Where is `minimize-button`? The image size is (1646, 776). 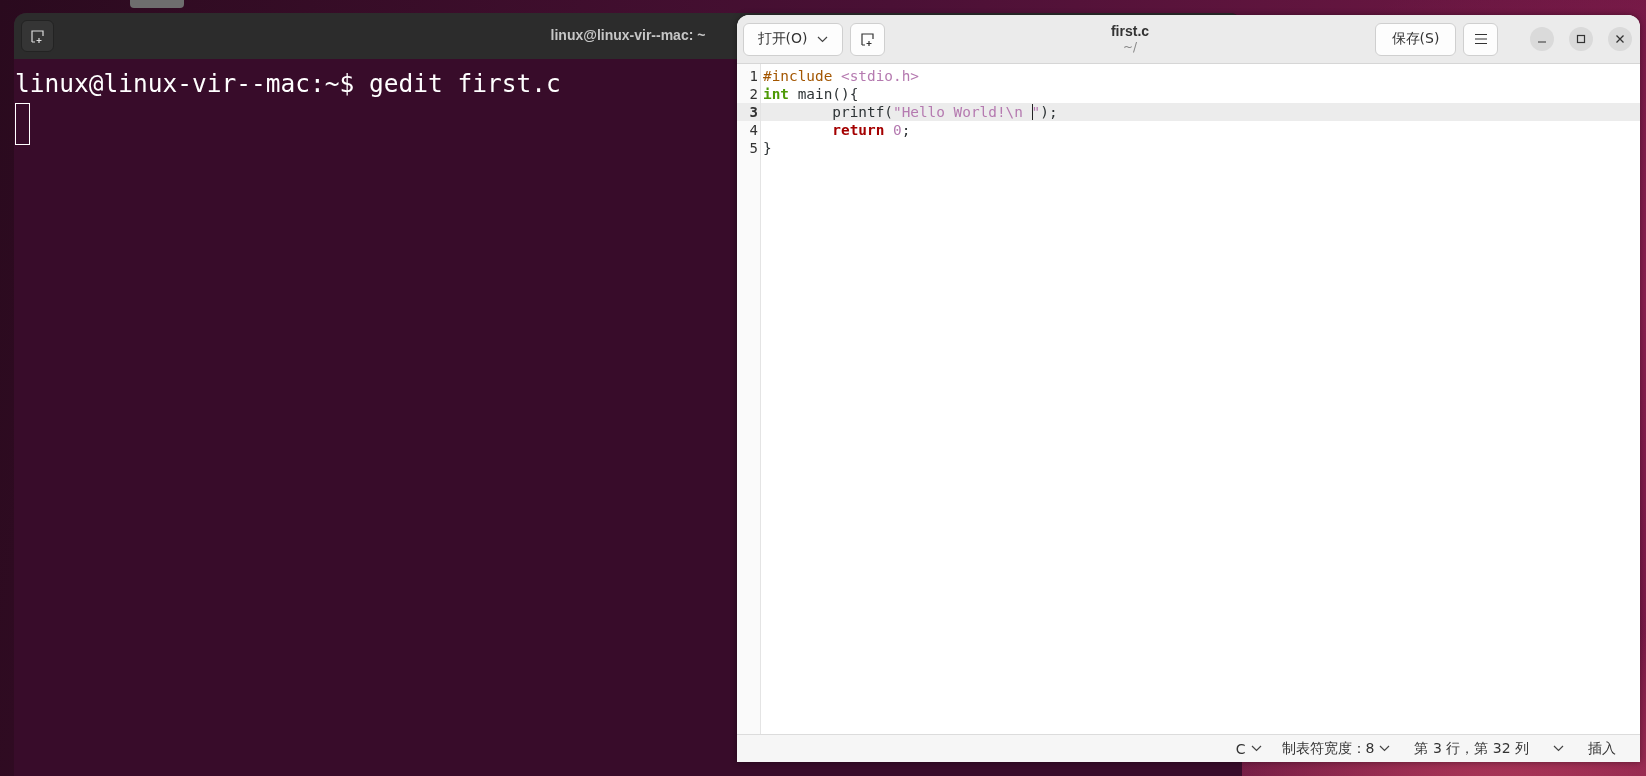 minimize-button is located at coordinates (1542, 39).